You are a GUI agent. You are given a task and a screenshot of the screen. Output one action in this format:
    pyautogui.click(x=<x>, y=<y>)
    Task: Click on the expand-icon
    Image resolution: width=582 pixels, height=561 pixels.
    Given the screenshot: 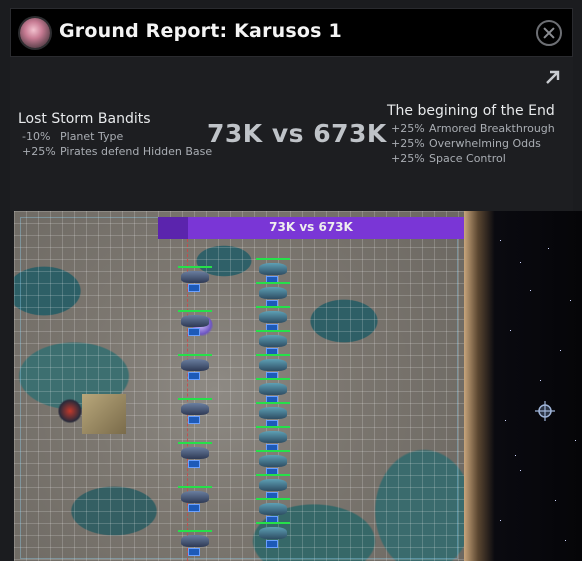 What is the action you would take?
    pyautogui.click(x=553, y=77)
    